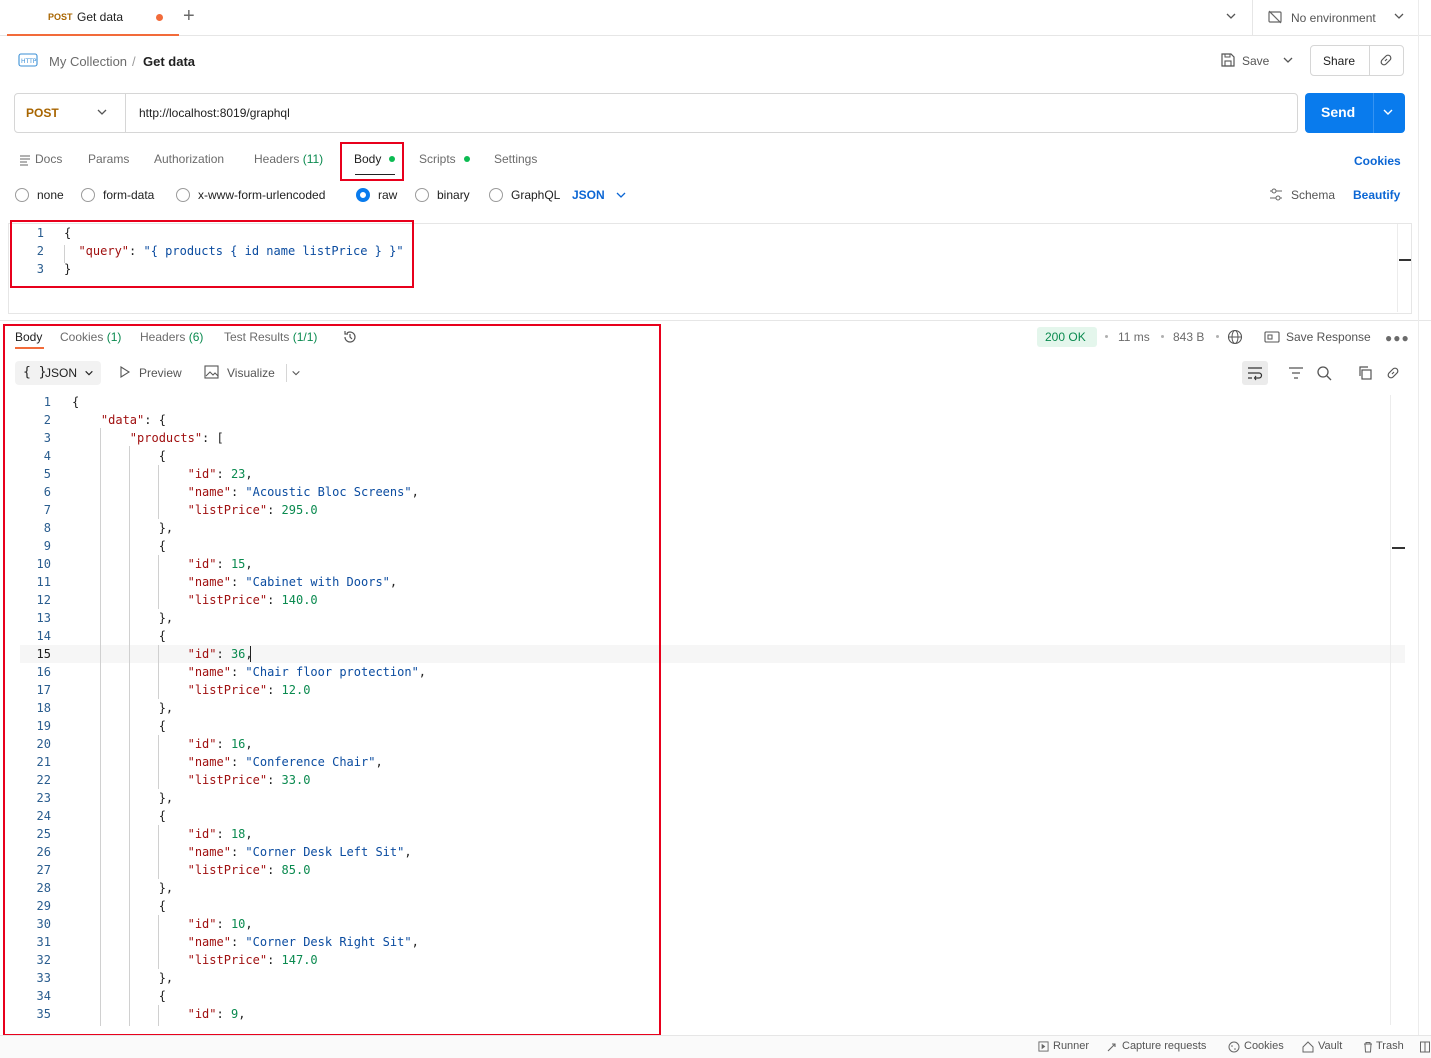  What do you see at coordinates (1377, 161) in the screenshot?
I see `cookies-link: Cookies` at bounding box center [1377, 161].